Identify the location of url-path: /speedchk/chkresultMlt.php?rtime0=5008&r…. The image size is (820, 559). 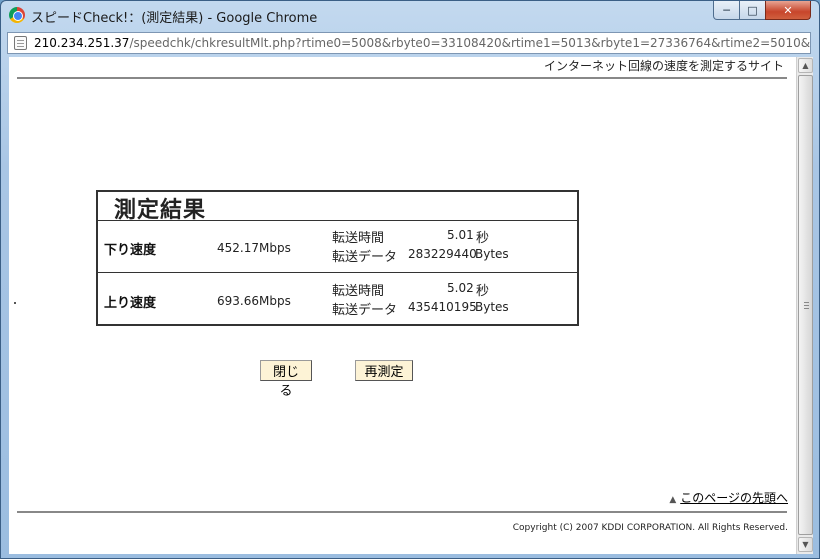
(469, 43).